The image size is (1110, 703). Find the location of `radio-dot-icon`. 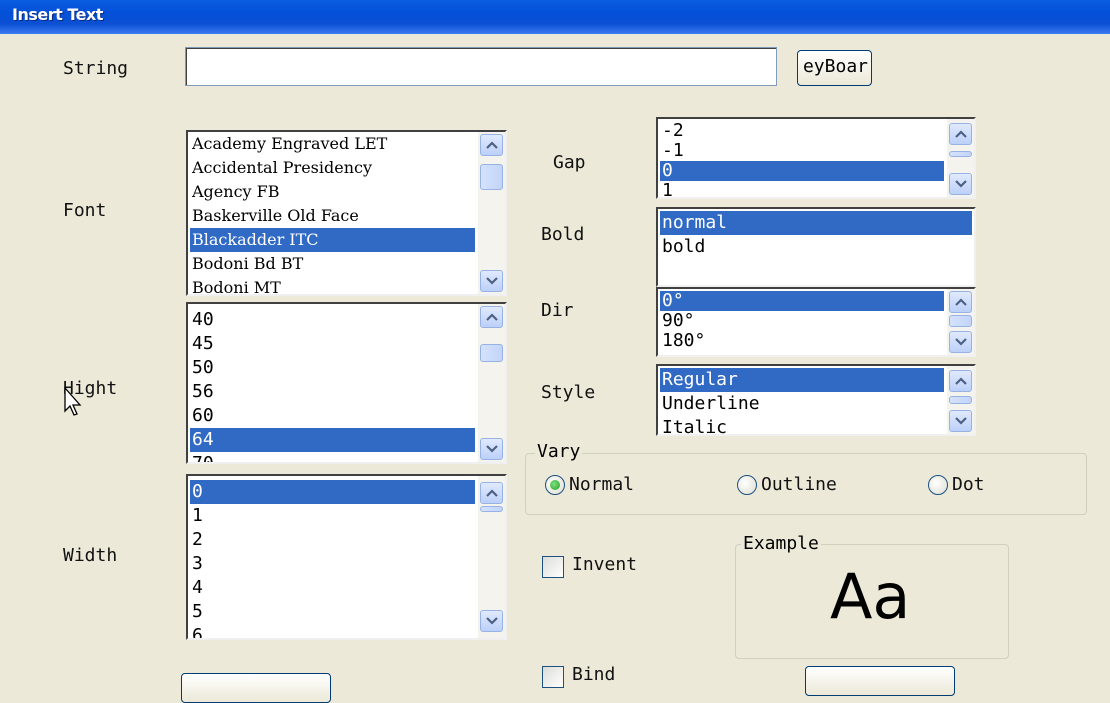

radio-dot-icon is located at coordinates (555, 485).